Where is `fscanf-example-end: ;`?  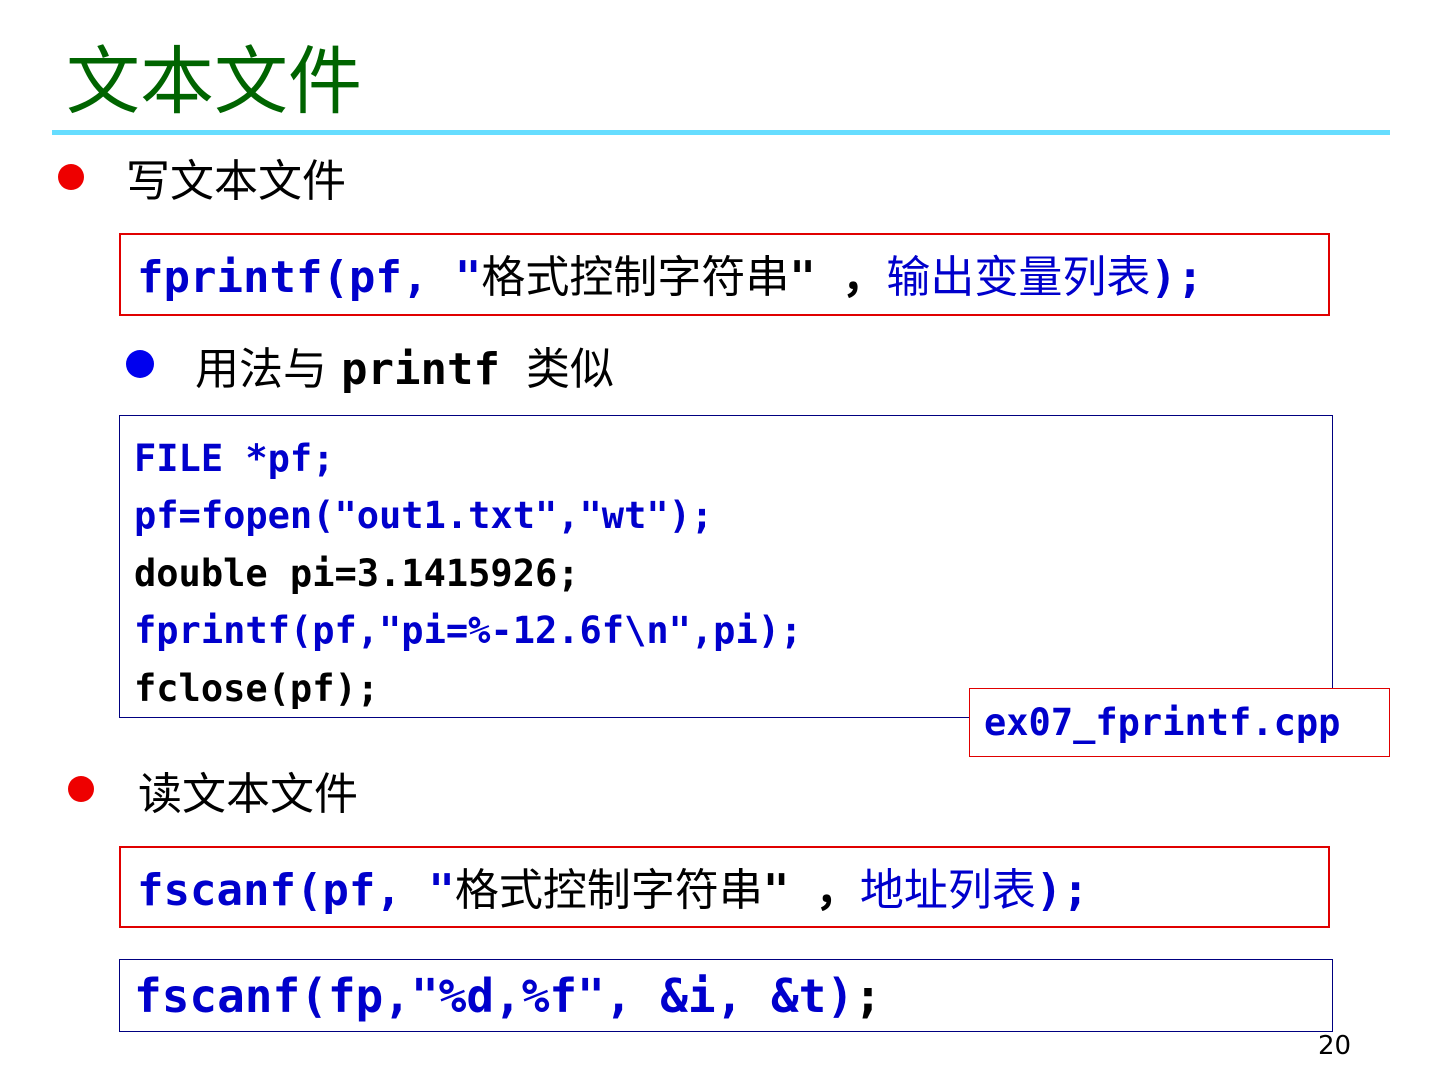
fscanf-example-end: ; is located at coordinates (868, 996).